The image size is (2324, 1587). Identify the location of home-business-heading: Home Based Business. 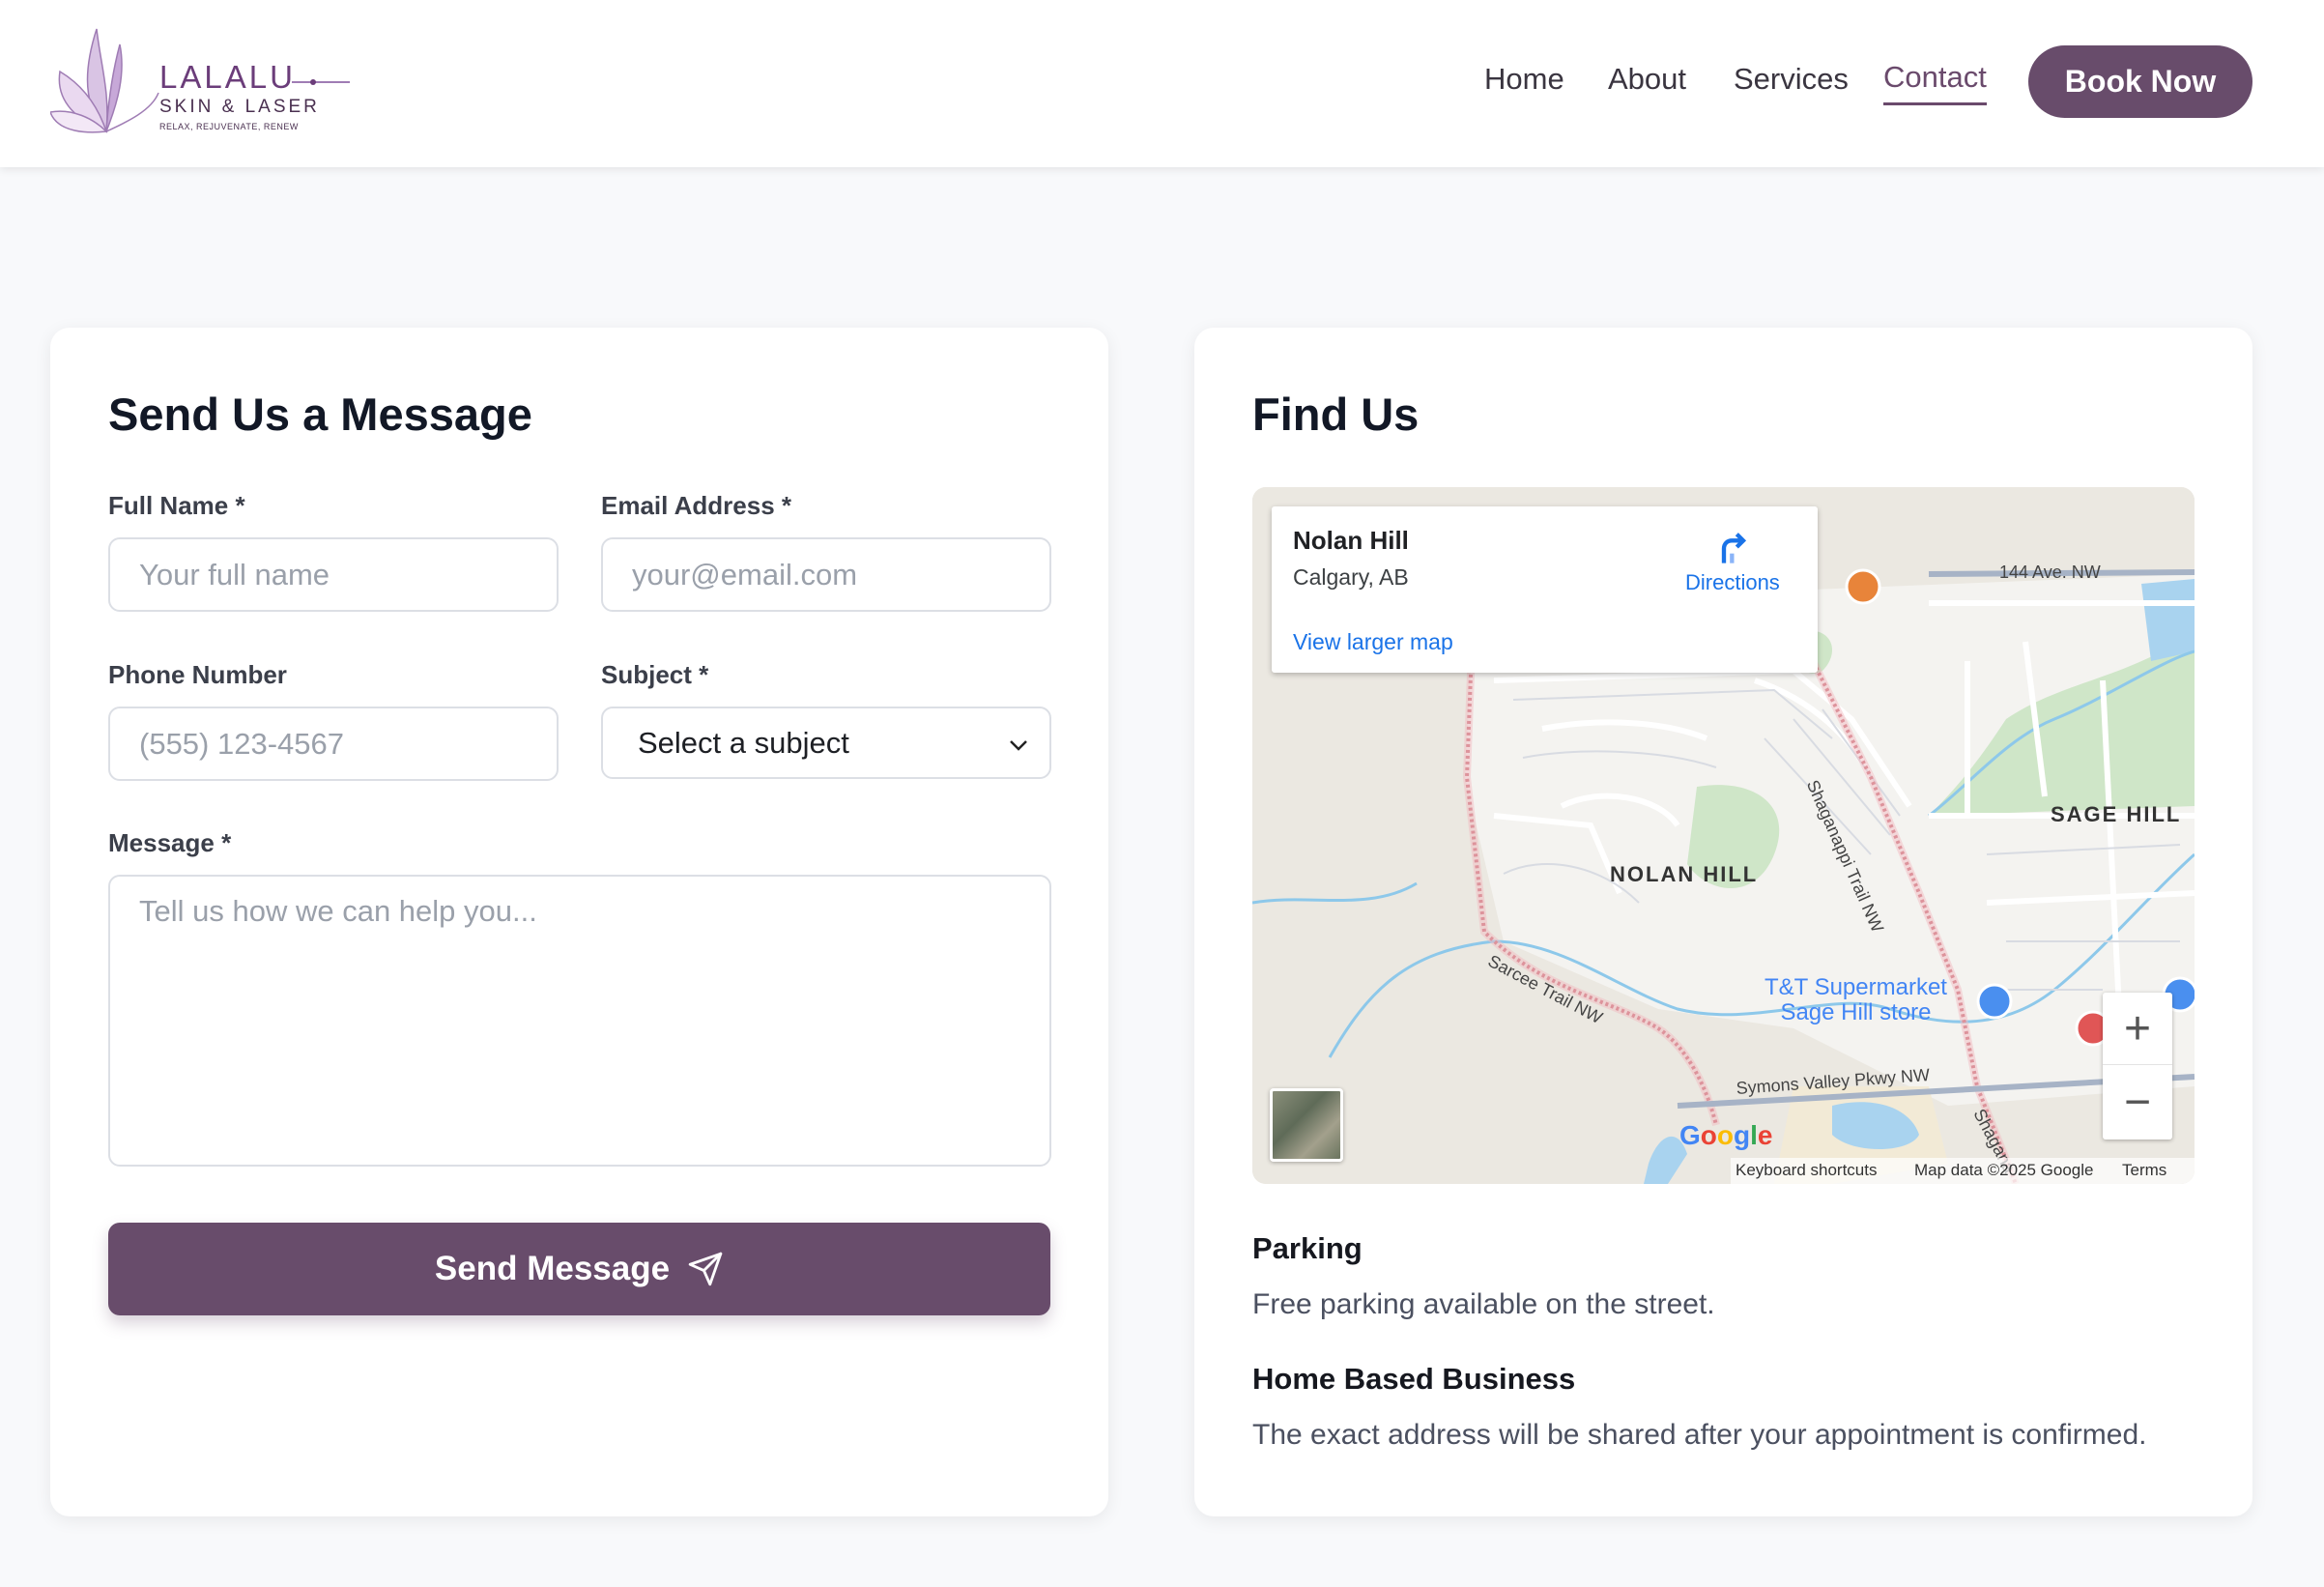
(1414, 1379).